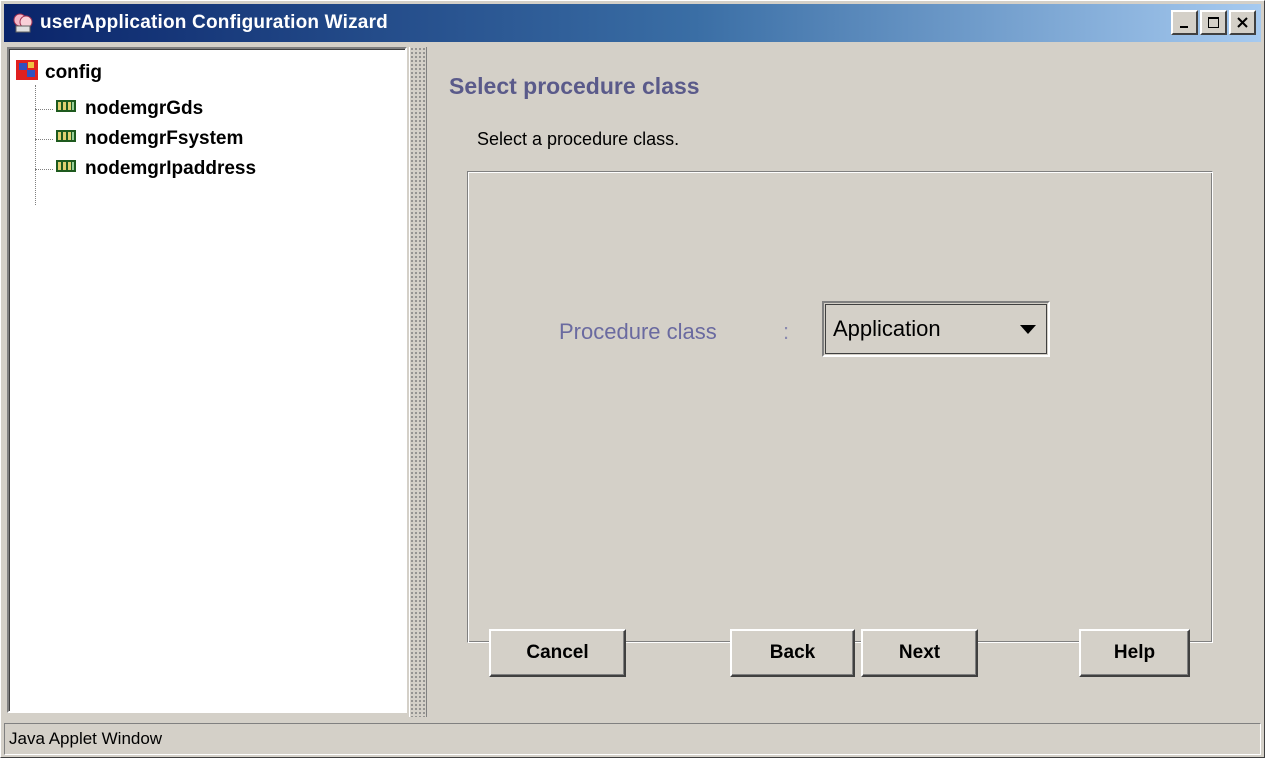 The height and width of the screenshot is (758, 1265). Describe the element at coordinates (887, 328) in the screenshot. I see `procedure-class-value: Application` at that location.